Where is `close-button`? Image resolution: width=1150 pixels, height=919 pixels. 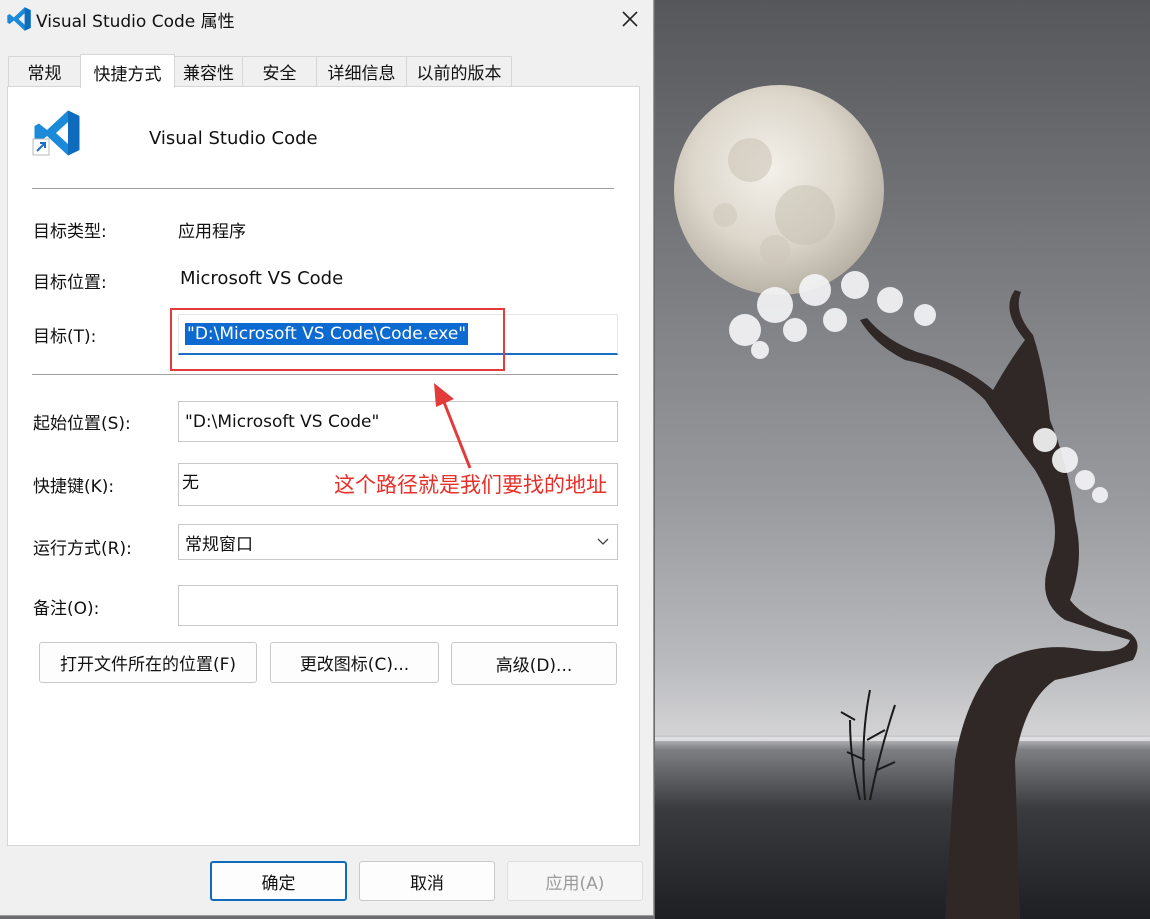 close-button is located at coordinates (630, 19).